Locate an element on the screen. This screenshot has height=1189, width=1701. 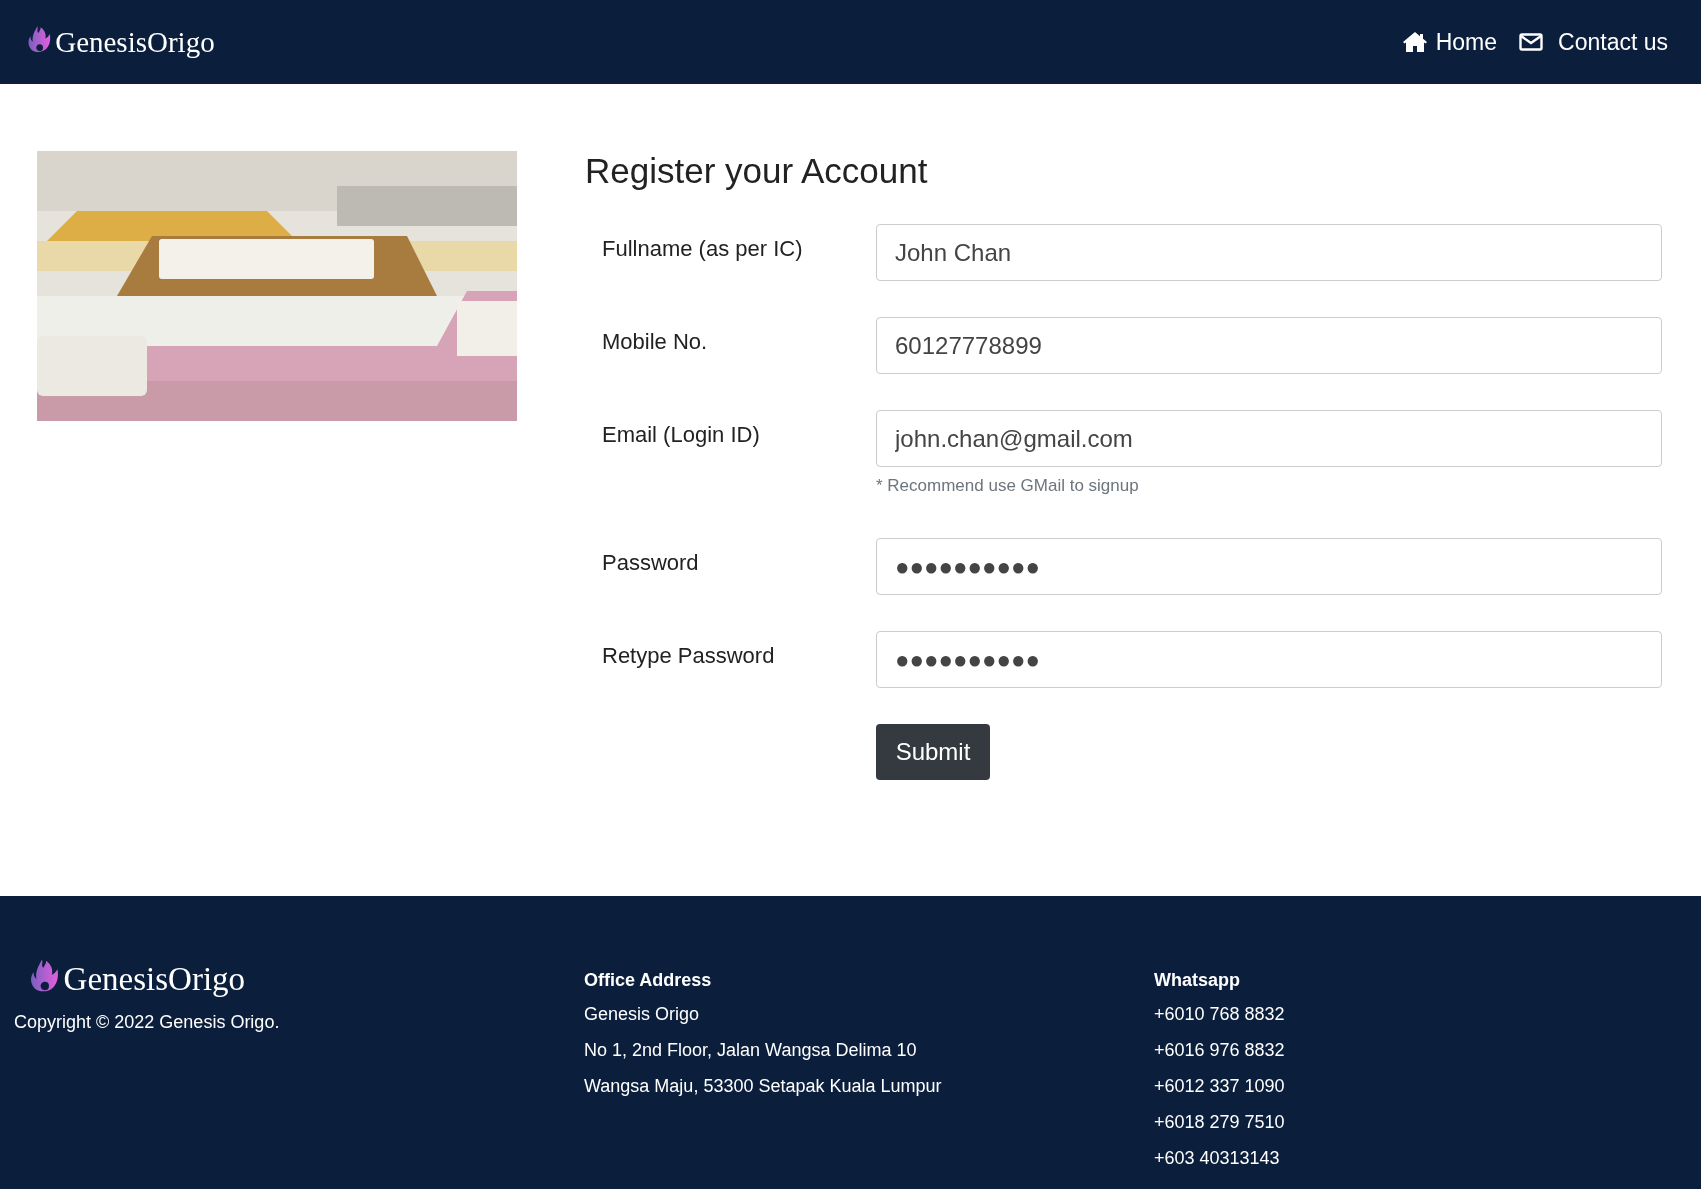
input-field: john.chan@gmail.com is located at coordinates (1269, 438).